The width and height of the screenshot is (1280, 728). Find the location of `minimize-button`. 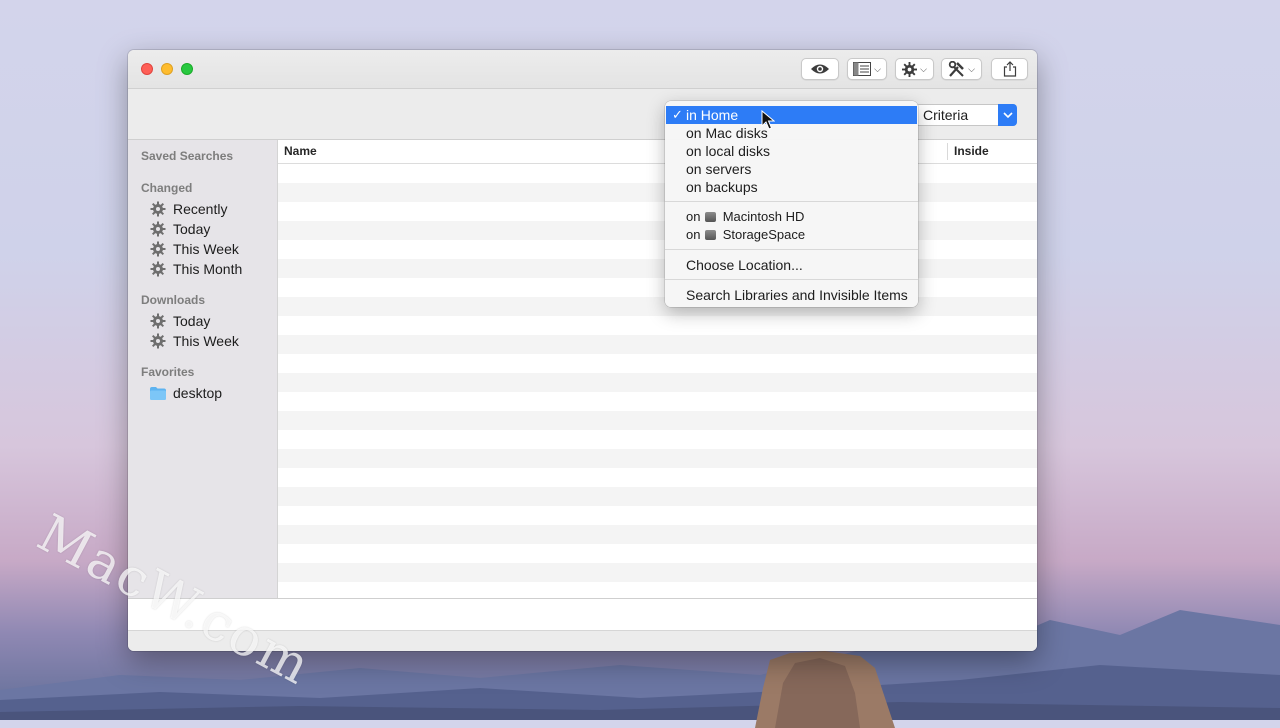

minimize-button is located at coordinates (167, 69).